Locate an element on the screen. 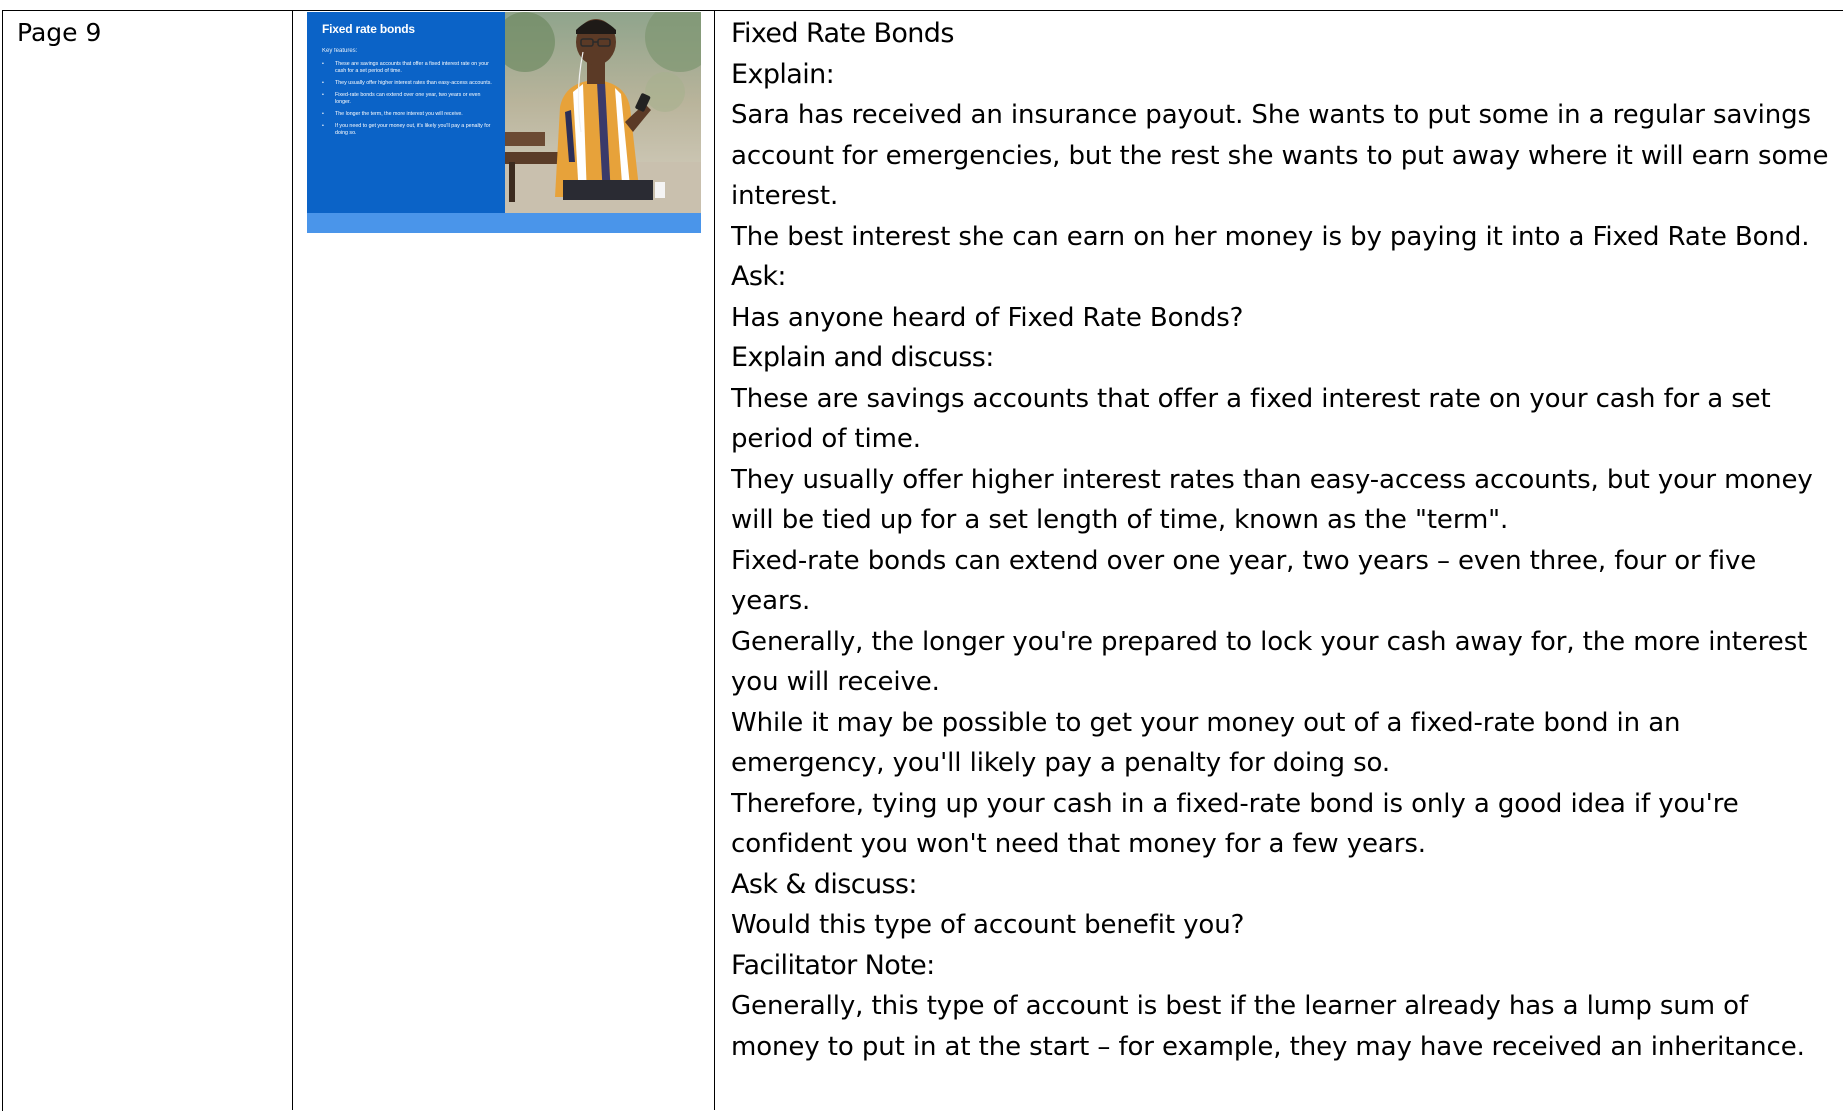  slide-key-features-label: Key features: is located at coordinates (340, 51).